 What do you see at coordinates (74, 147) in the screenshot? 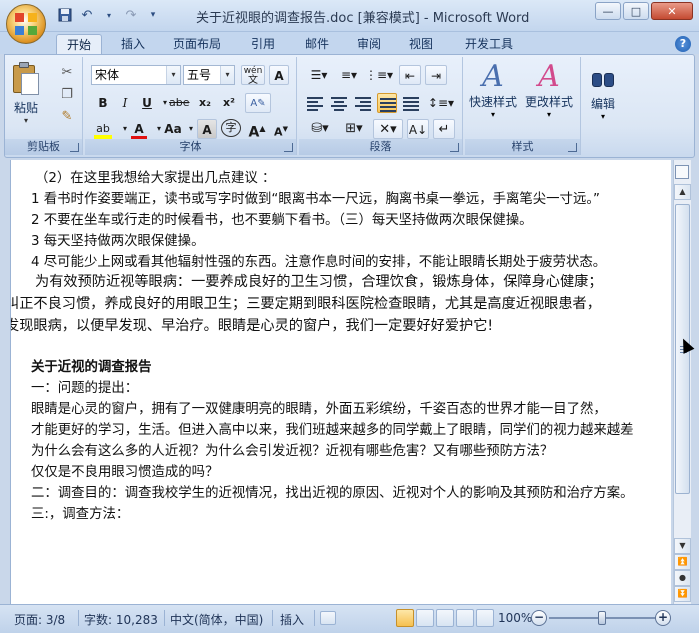
I see `clipboard-launcher-icon` at bounding box center [74, 147].